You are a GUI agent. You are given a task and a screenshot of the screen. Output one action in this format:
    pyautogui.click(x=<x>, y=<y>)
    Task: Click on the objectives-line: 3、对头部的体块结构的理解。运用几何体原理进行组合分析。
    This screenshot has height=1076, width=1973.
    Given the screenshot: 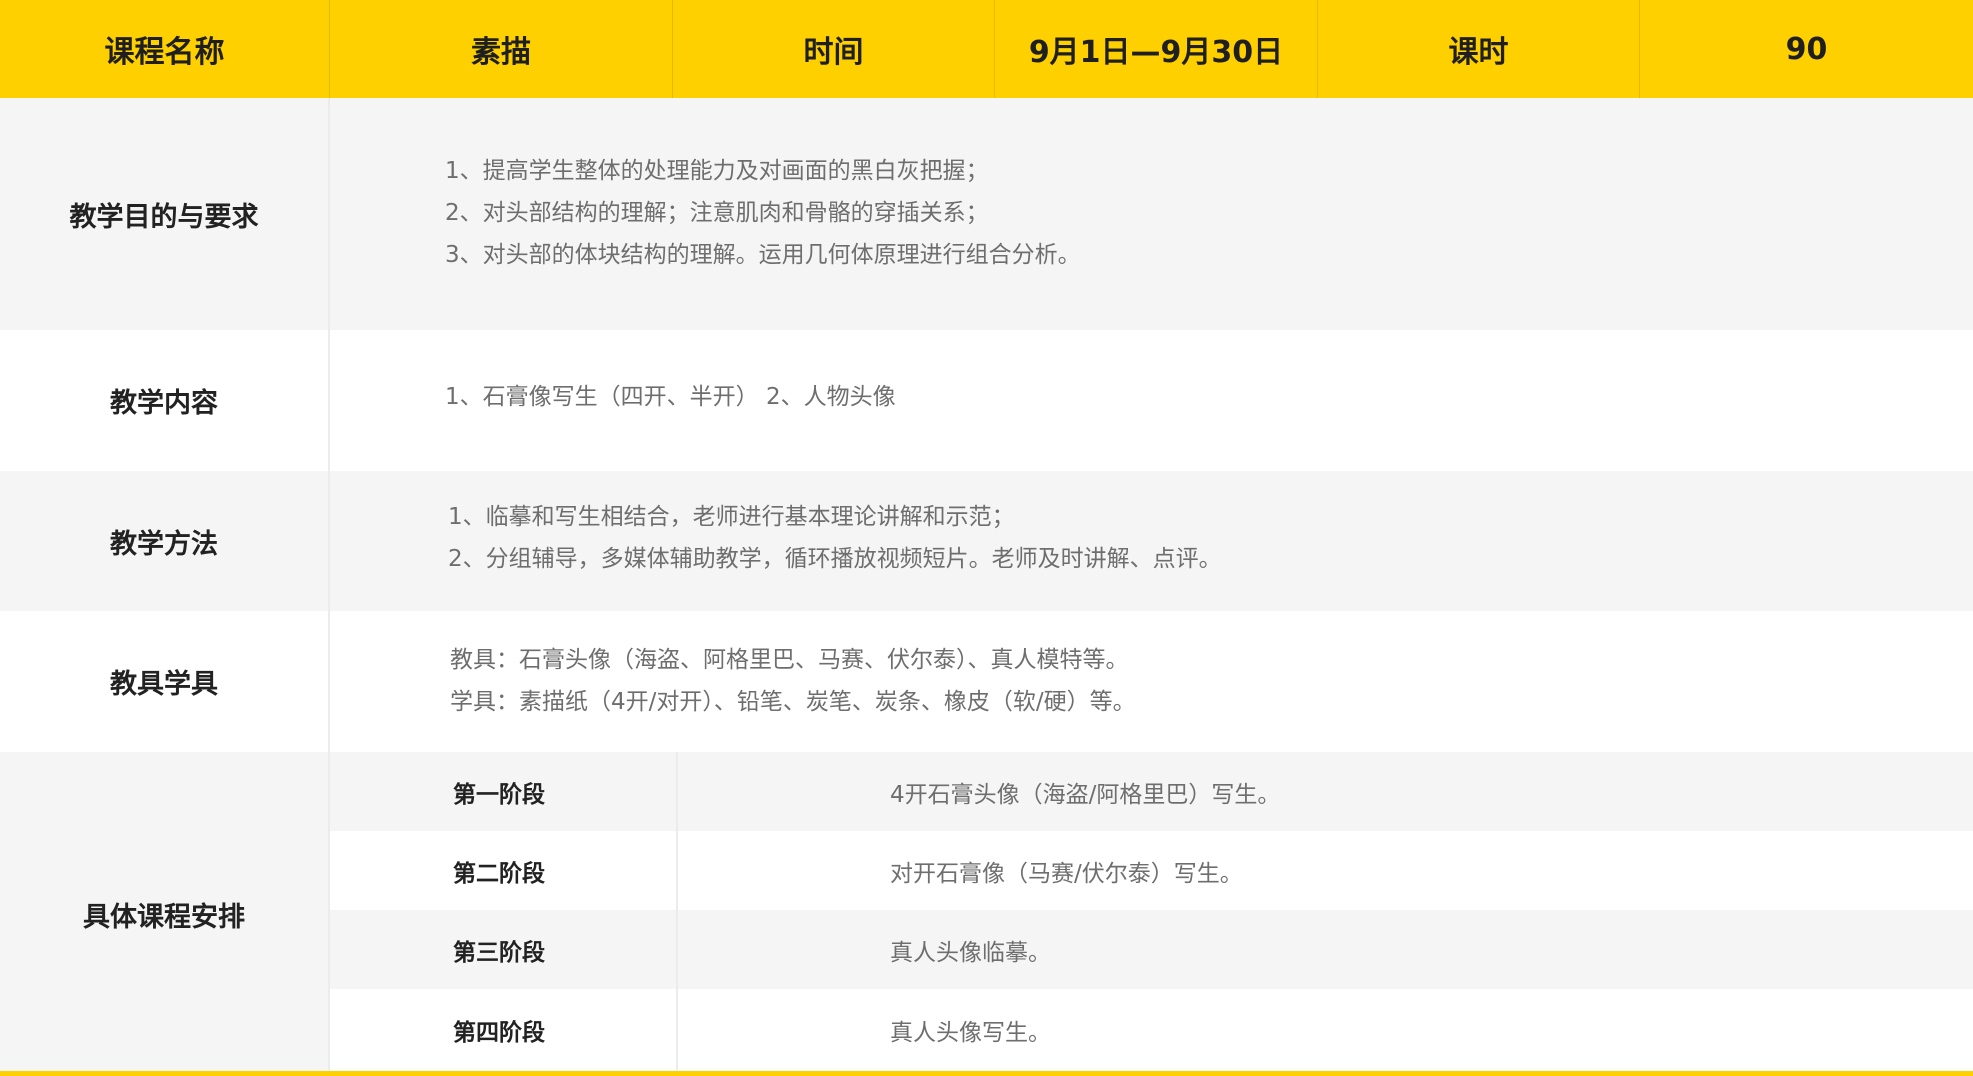 What is the action you would take?
    pyautogui.click(x=763, y=255)
    